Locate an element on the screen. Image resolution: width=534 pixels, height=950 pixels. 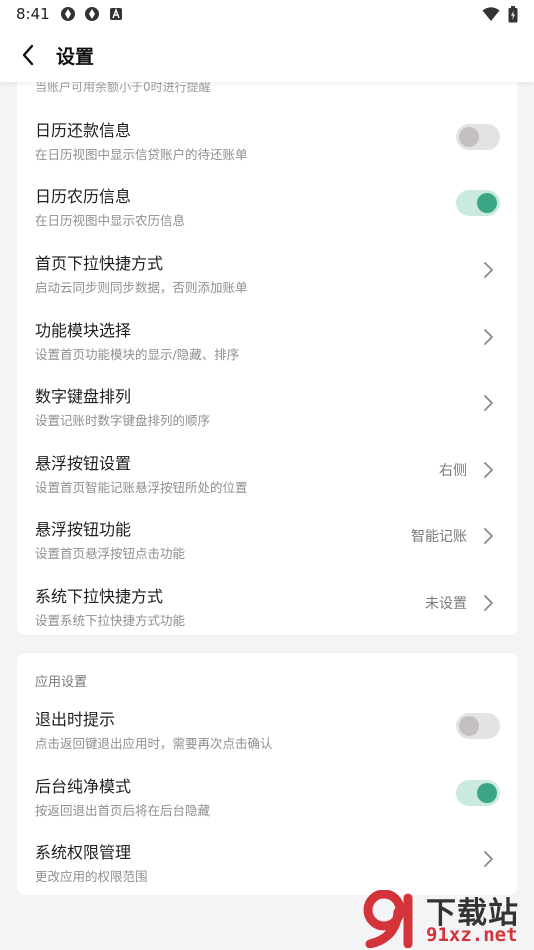
exit-prompt-toggle is located at coordinates (478, 726).